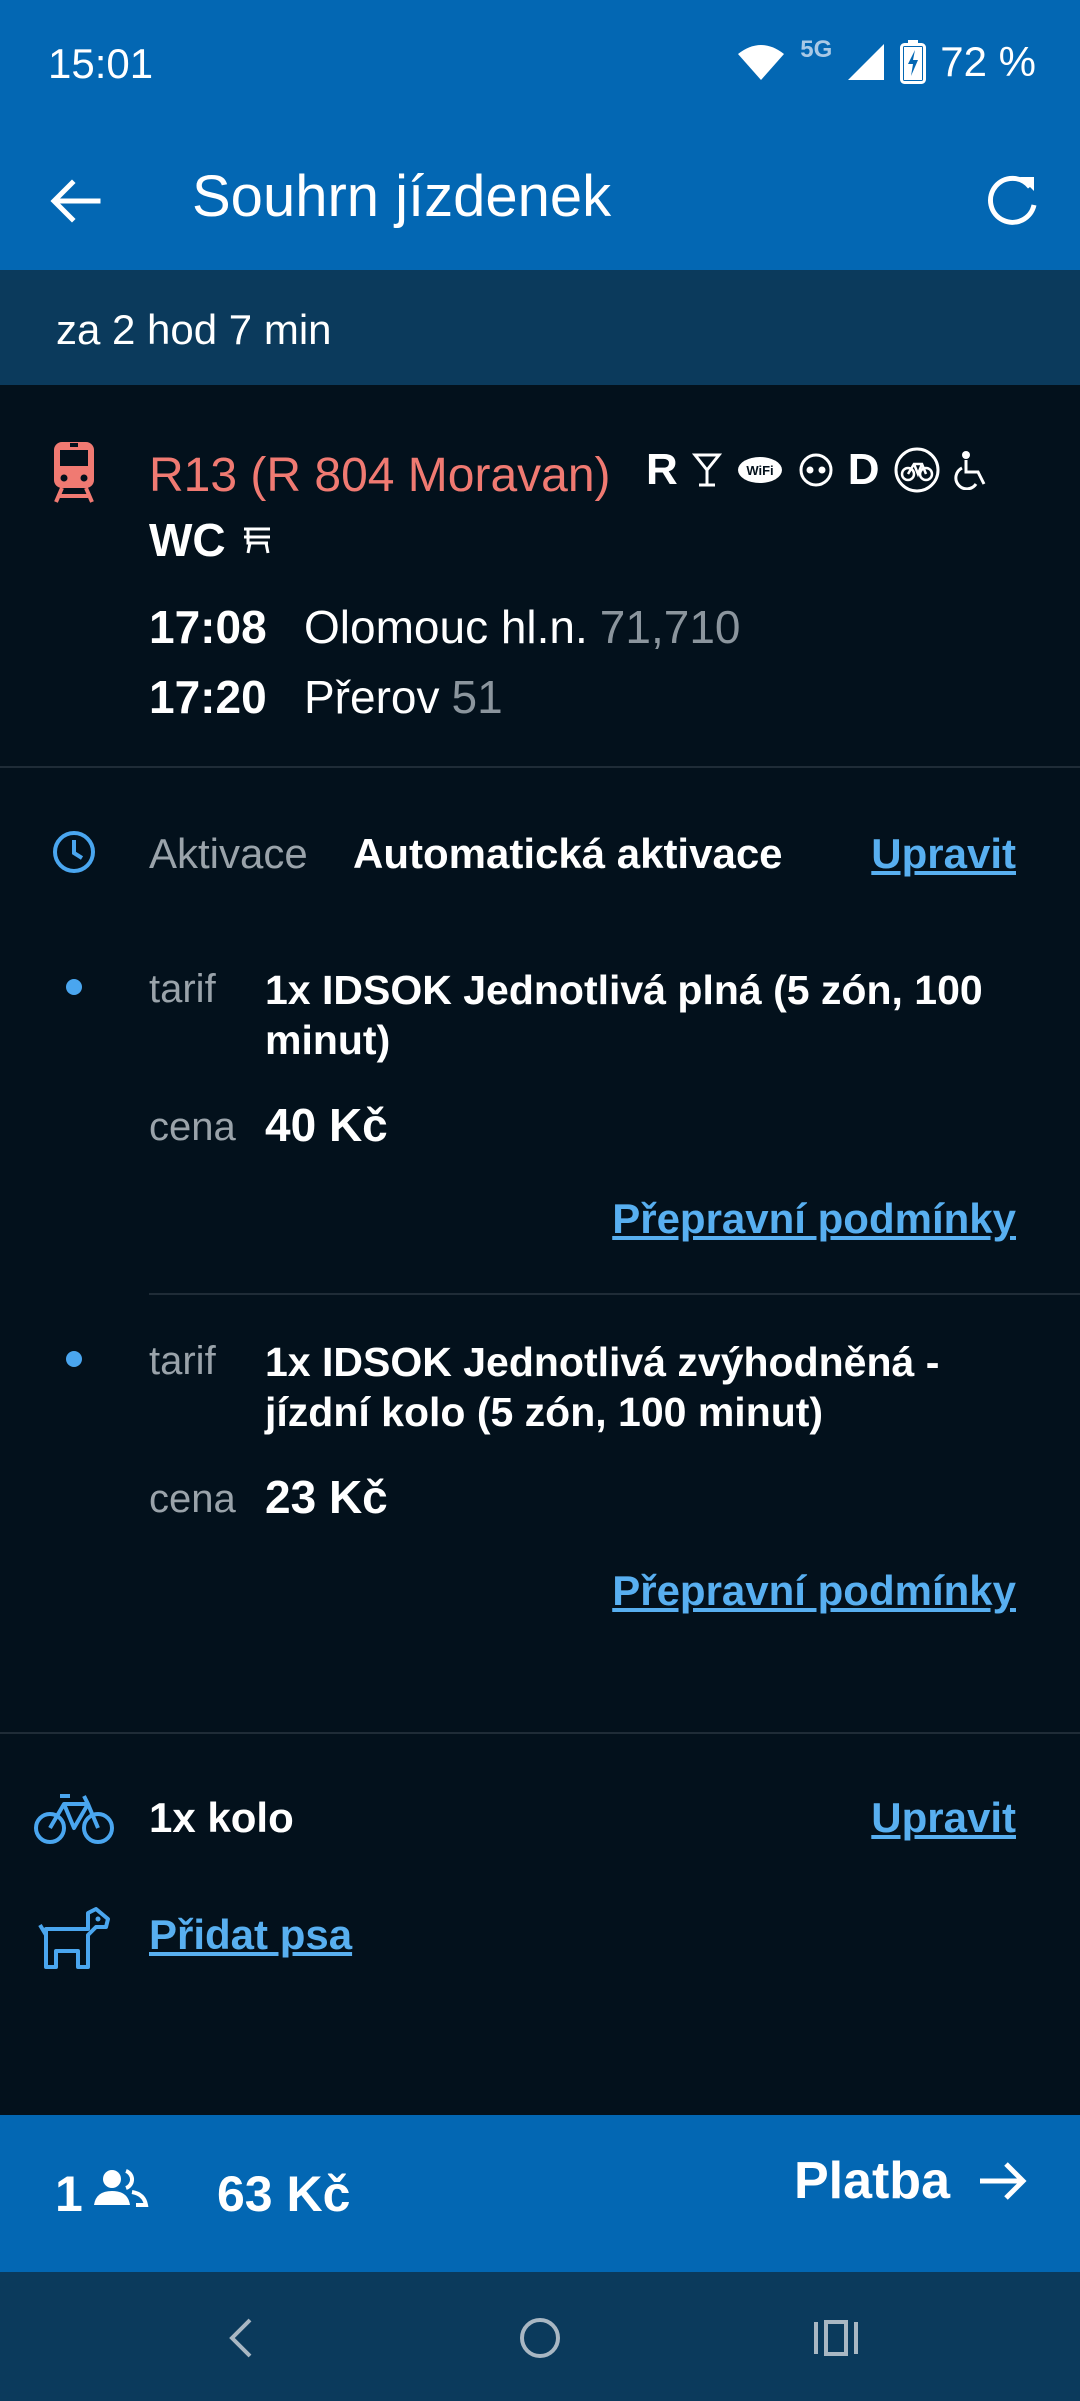 The width and height of the screenshot is (1080, 2401). I want to click on wifi-badge-icon: WiFi, so click(759, 470).